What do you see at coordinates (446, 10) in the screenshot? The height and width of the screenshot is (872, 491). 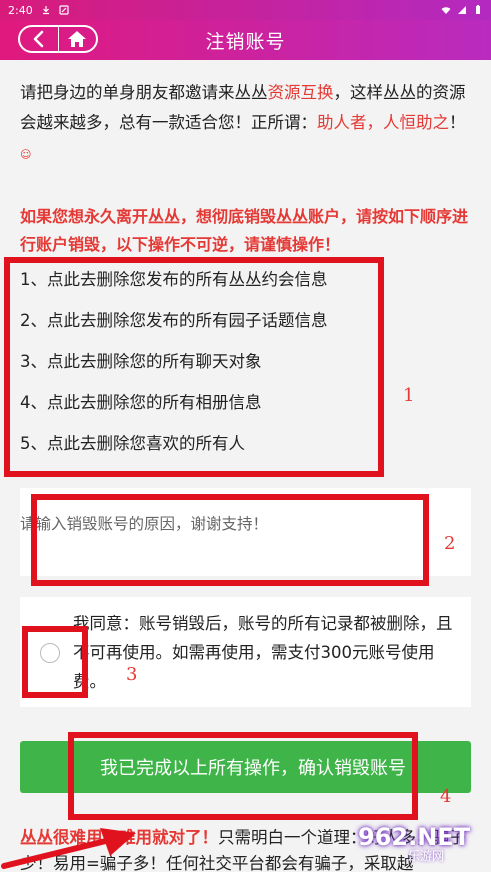 I see `wifi-icon` at bounding box center [446, 10].